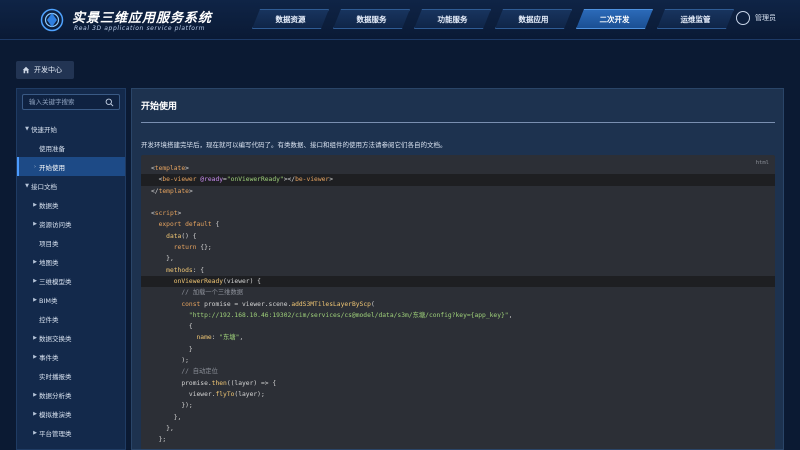 The height and width of the screenshot is (450, 800). I want to click on nav-tab-data-services: 数据服务, so click(371, 19).